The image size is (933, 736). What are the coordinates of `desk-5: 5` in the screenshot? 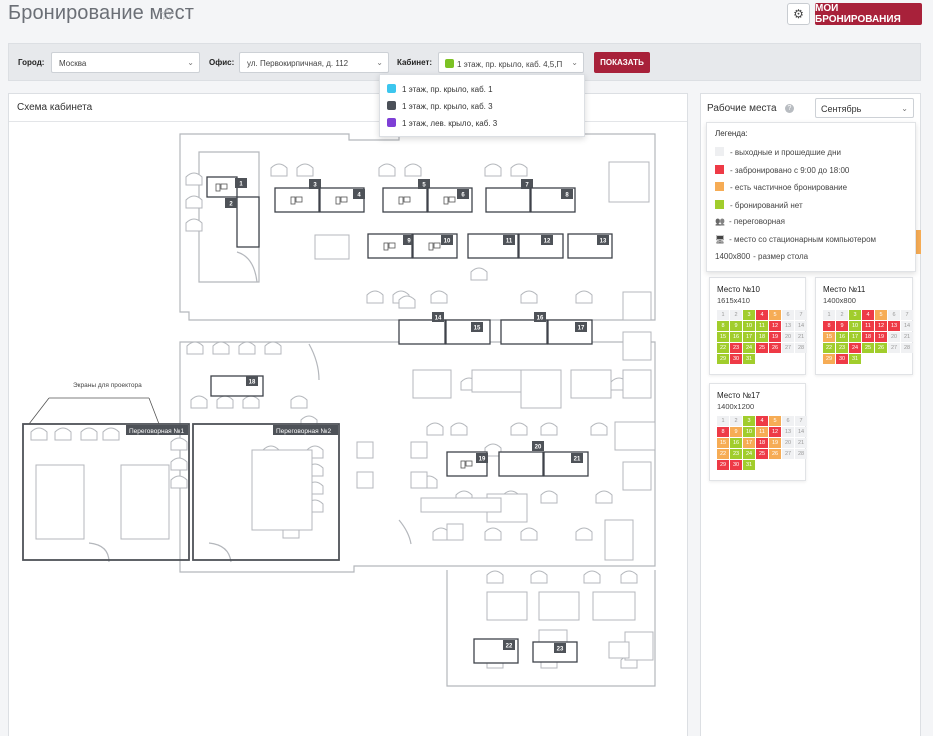 It's located at (406, 196).